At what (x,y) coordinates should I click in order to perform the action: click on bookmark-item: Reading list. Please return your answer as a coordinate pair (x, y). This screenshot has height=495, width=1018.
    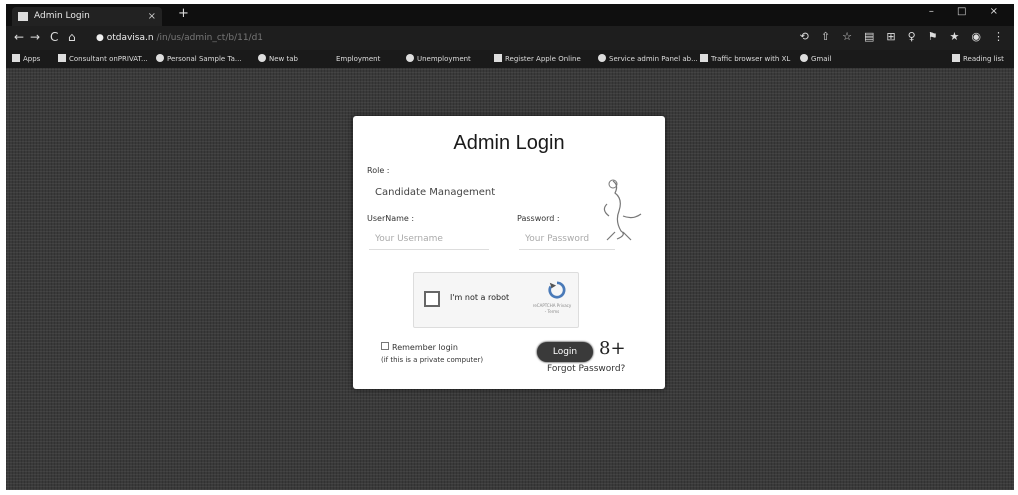
    Looking at the image, I should click on (978, 59).